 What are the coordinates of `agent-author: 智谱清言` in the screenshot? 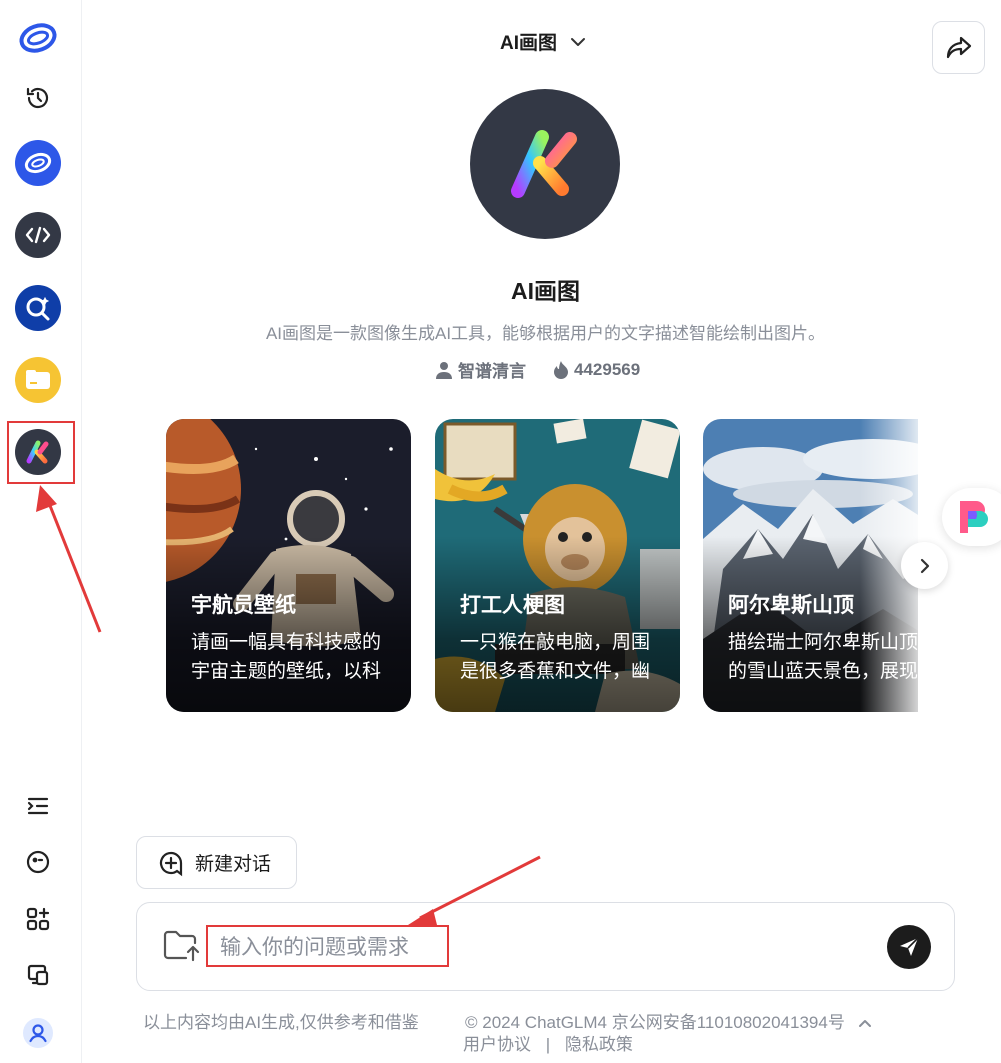 It's located at (481, 369).